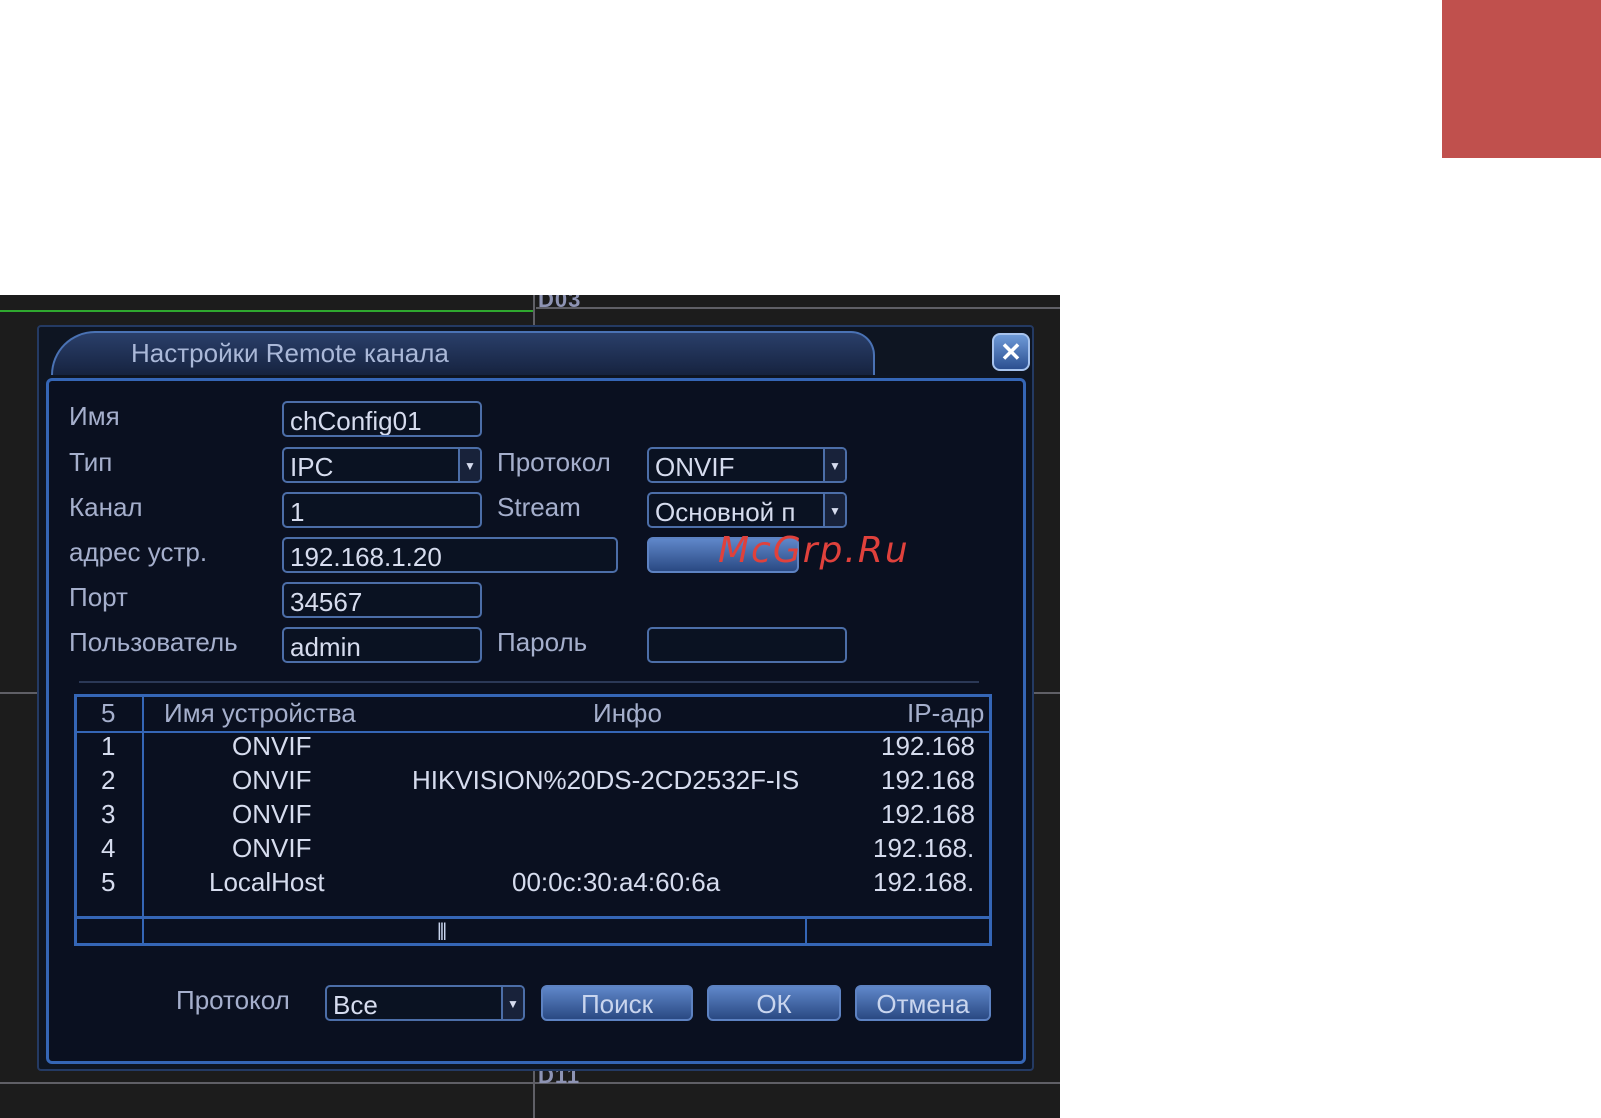  What do you see at coordinates (554, 462) in the screenshot?
I see `protocol-label: Протокол` at bounding box center [554, 462].